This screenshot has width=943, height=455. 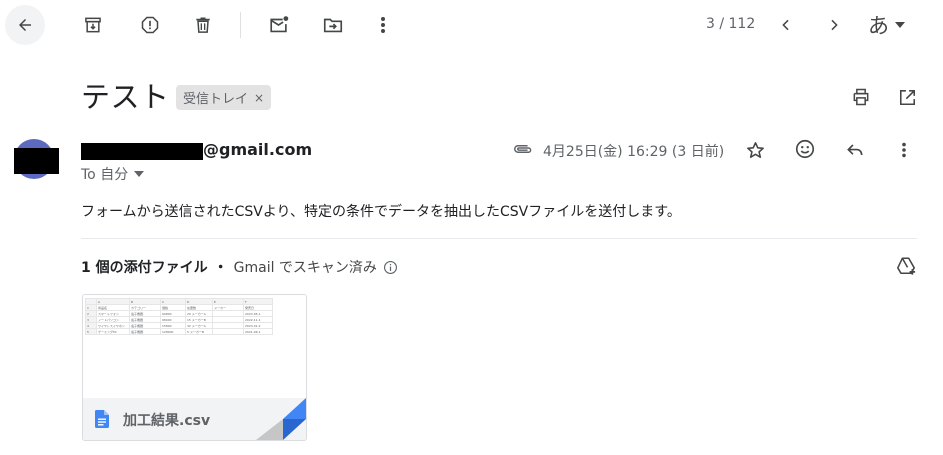 I want to click on spreadsheet-cell: 128000, so click(x=173, y=331).